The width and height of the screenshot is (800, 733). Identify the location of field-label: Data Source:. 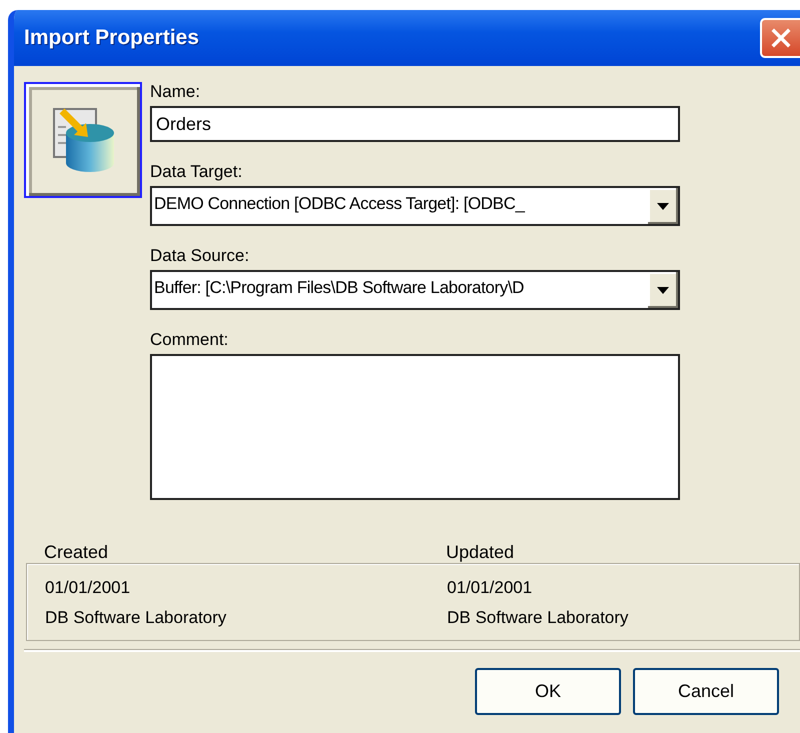
(200, 256).